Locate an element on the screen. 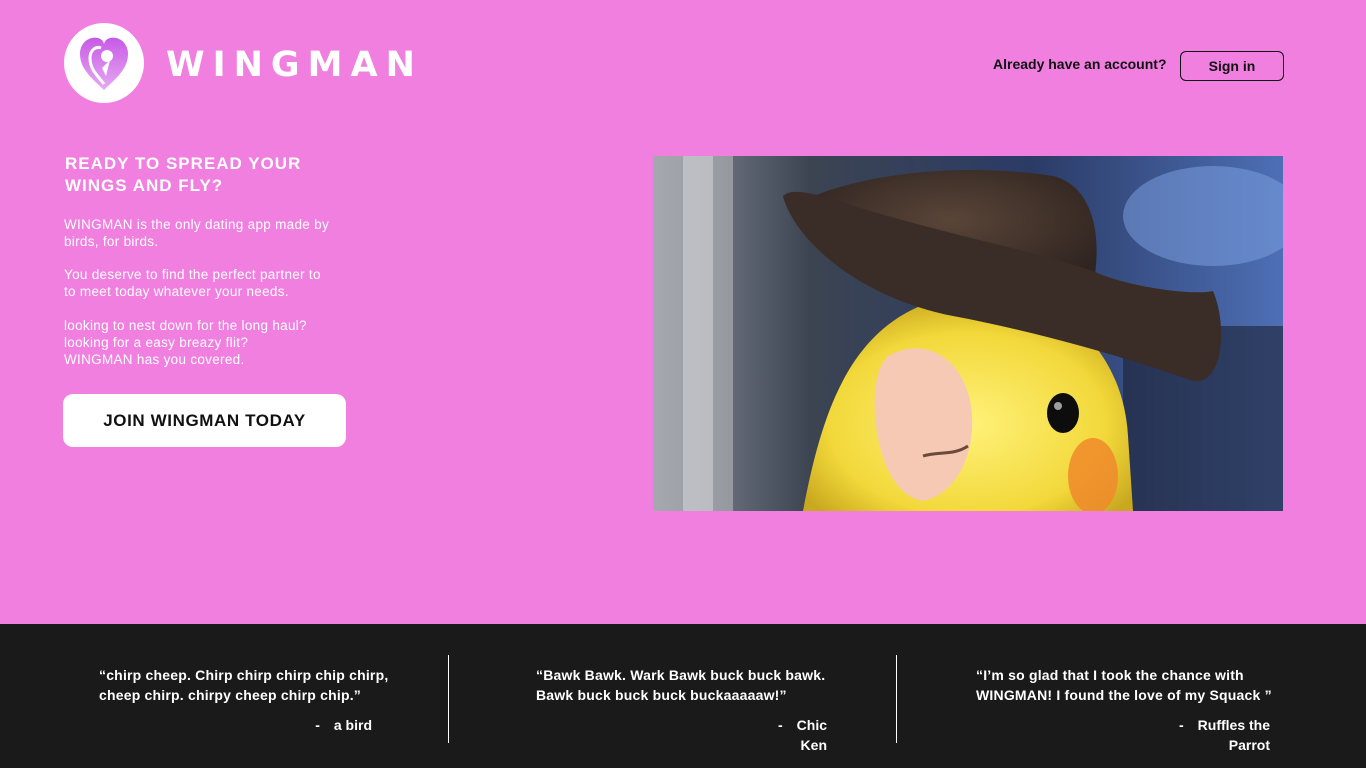  heart-bird-icon is located at coordinates (104, 63).